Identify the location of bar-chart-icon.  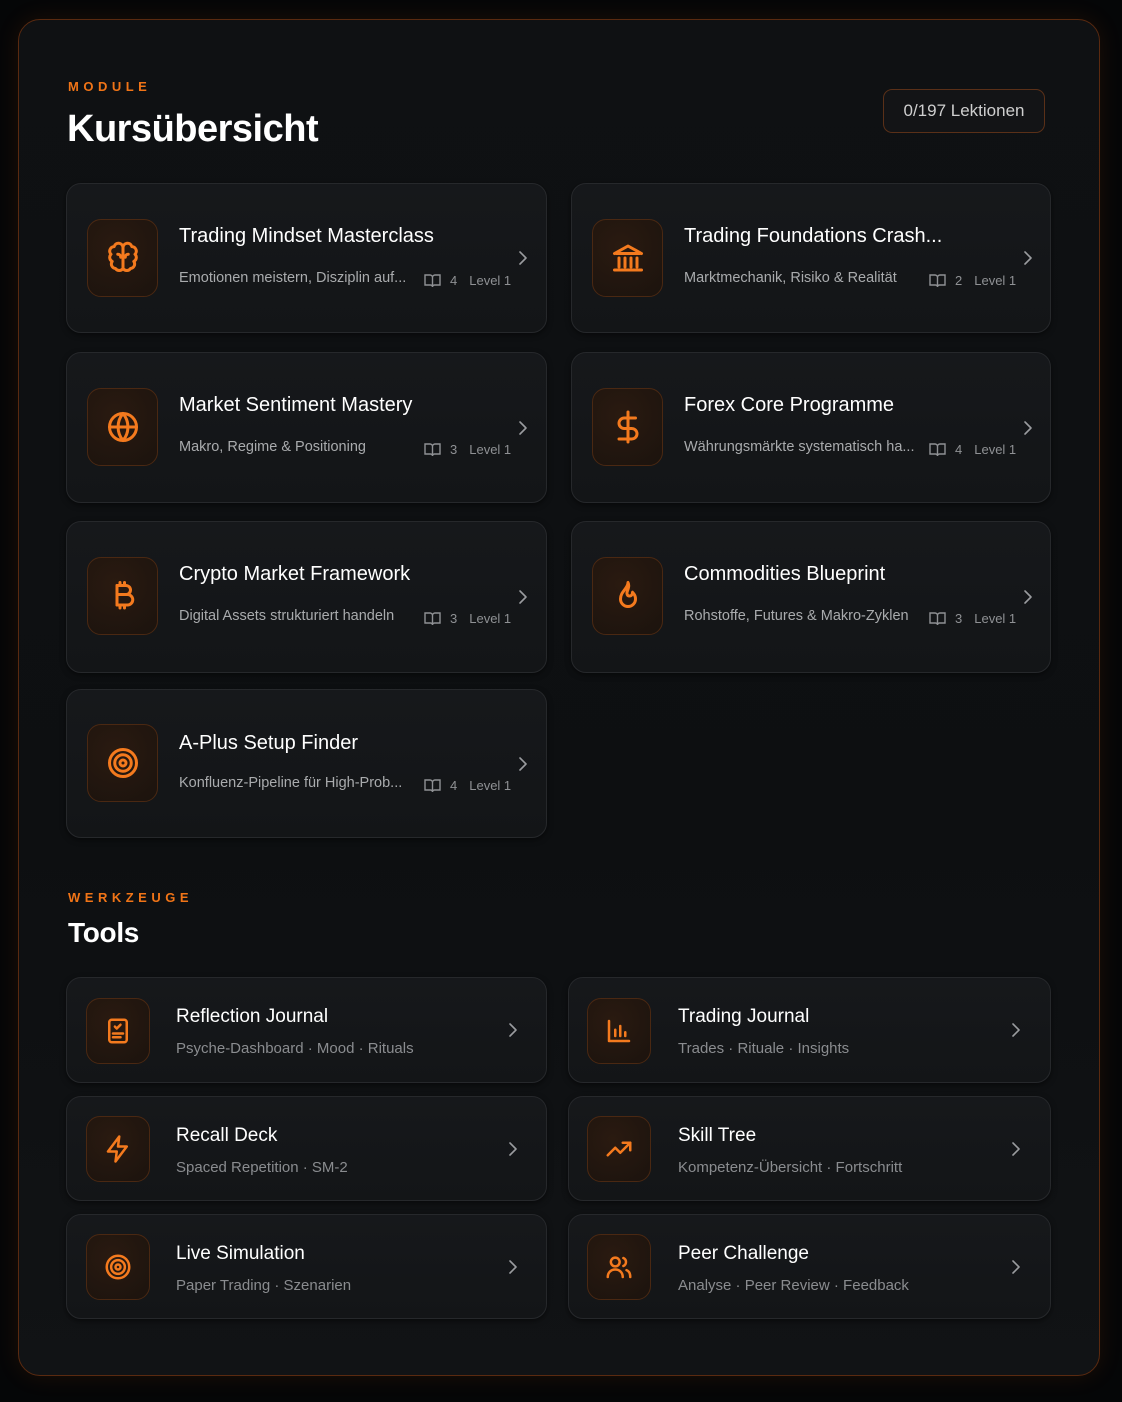
(619, 1031).